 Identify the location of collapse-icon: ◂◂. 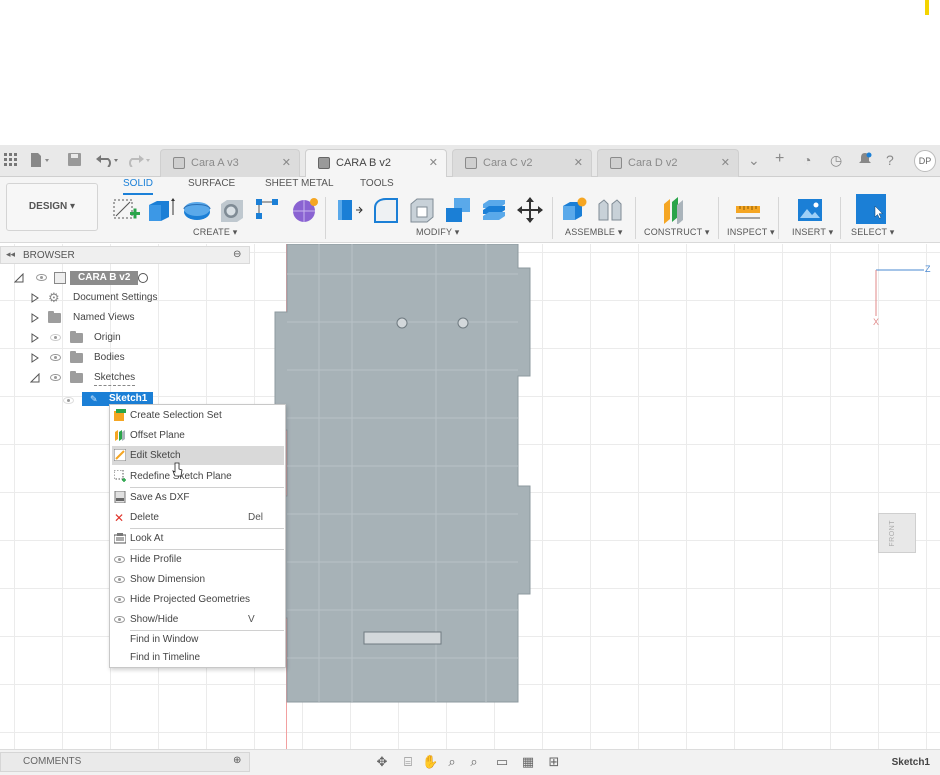
(10, 254).